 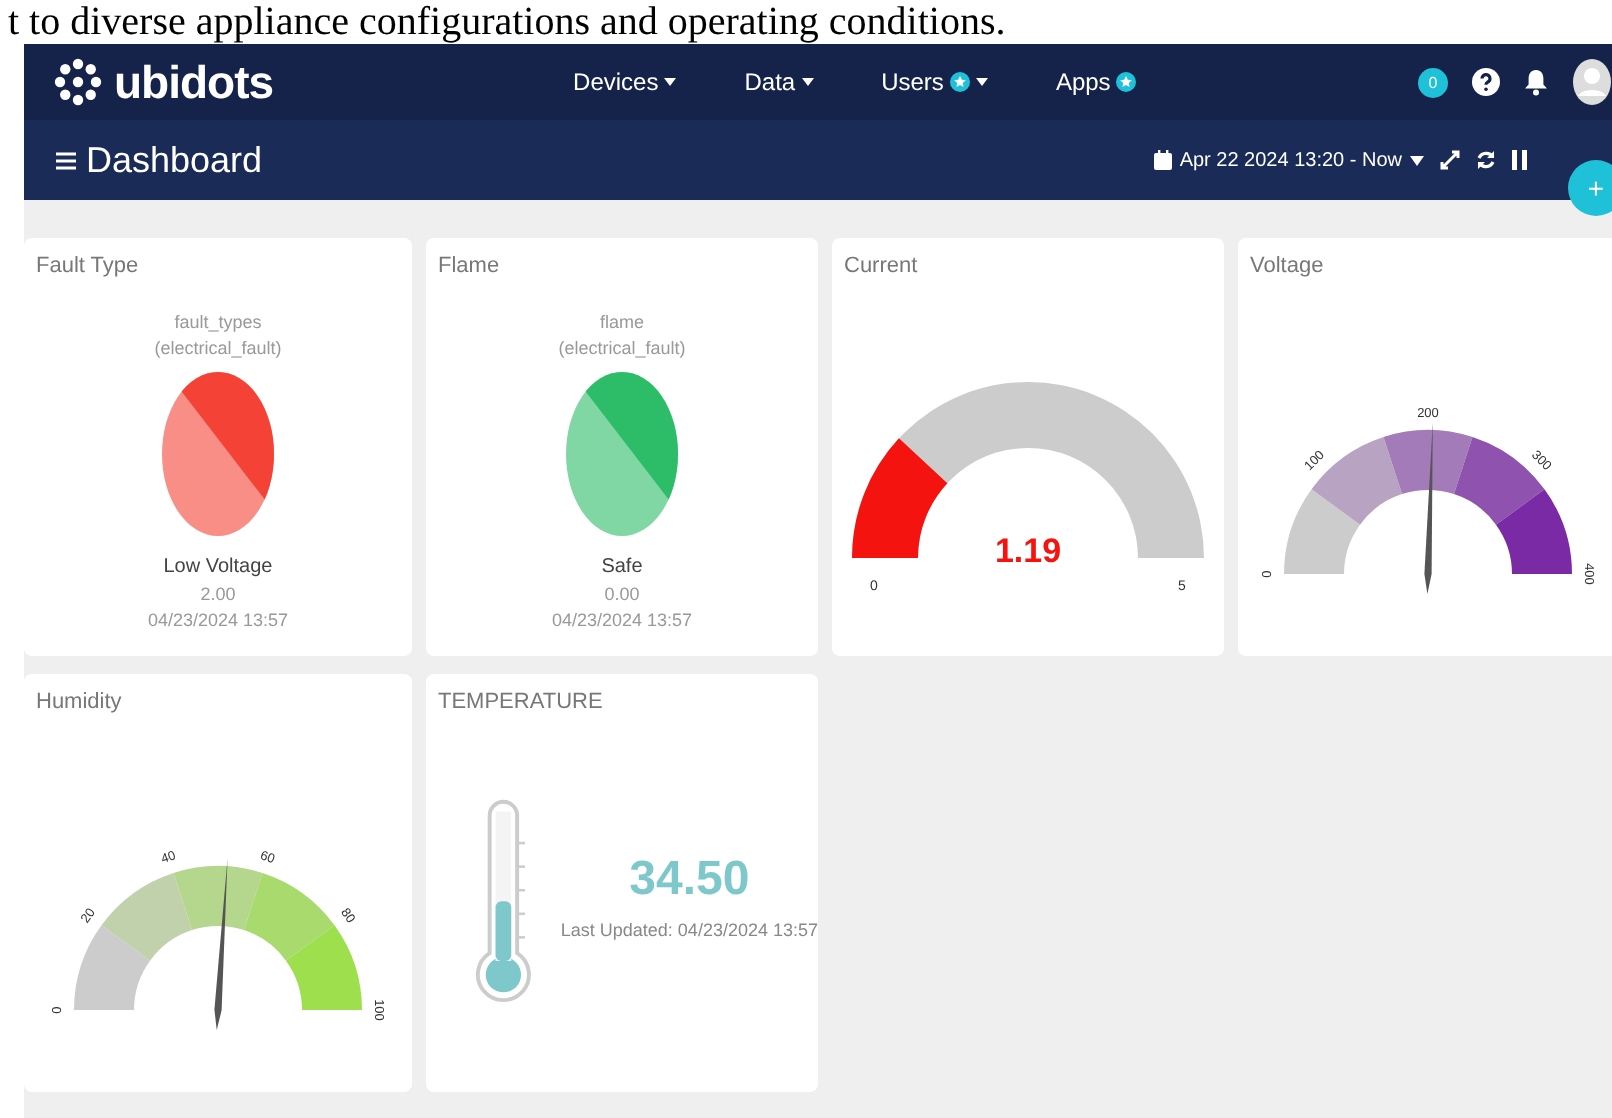 What do you see at coordinates (218, 568) in the screenshot?
I see `state-label: Low Voltage` at bounding box center [218, 568].